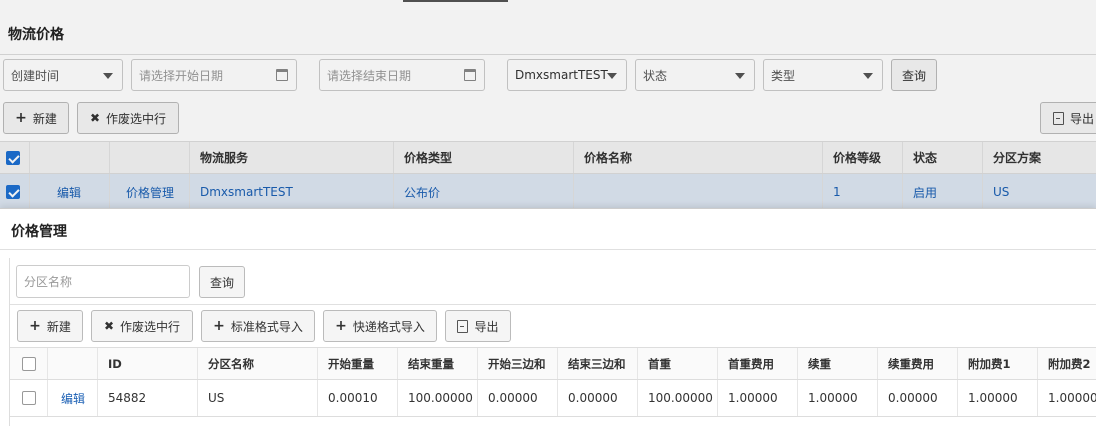 The image size is (1096, 426). Describe the element at coordinates (678, 398) in the screenshot. I see `first-weight-cell: 100.00000` at that location.